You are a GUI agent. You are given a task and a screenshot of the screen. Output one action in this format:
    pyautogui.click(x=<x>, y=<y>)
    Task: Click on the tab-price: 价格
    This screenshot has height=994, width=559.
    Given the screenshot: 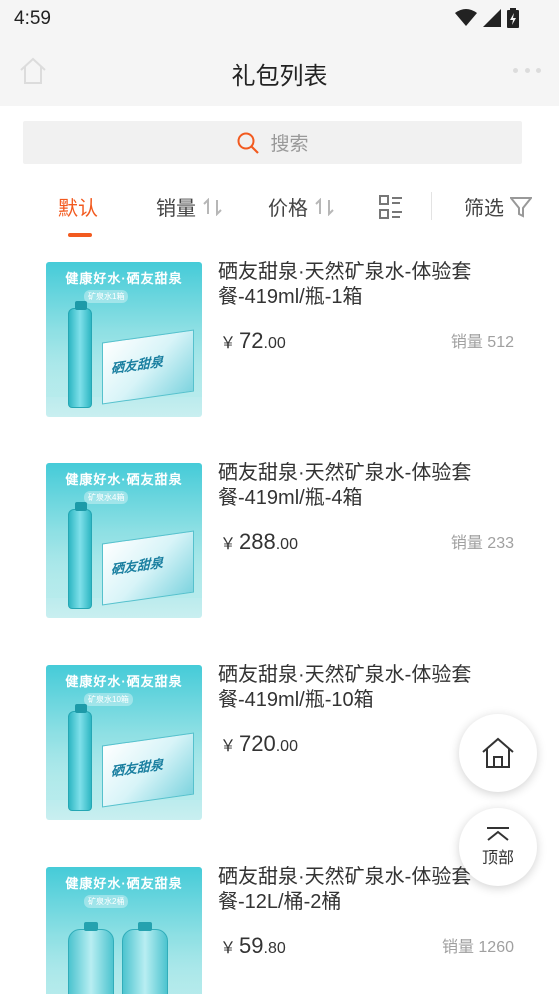 What is the action you would take?
    pyautogui.click(x=302, y=206)
    